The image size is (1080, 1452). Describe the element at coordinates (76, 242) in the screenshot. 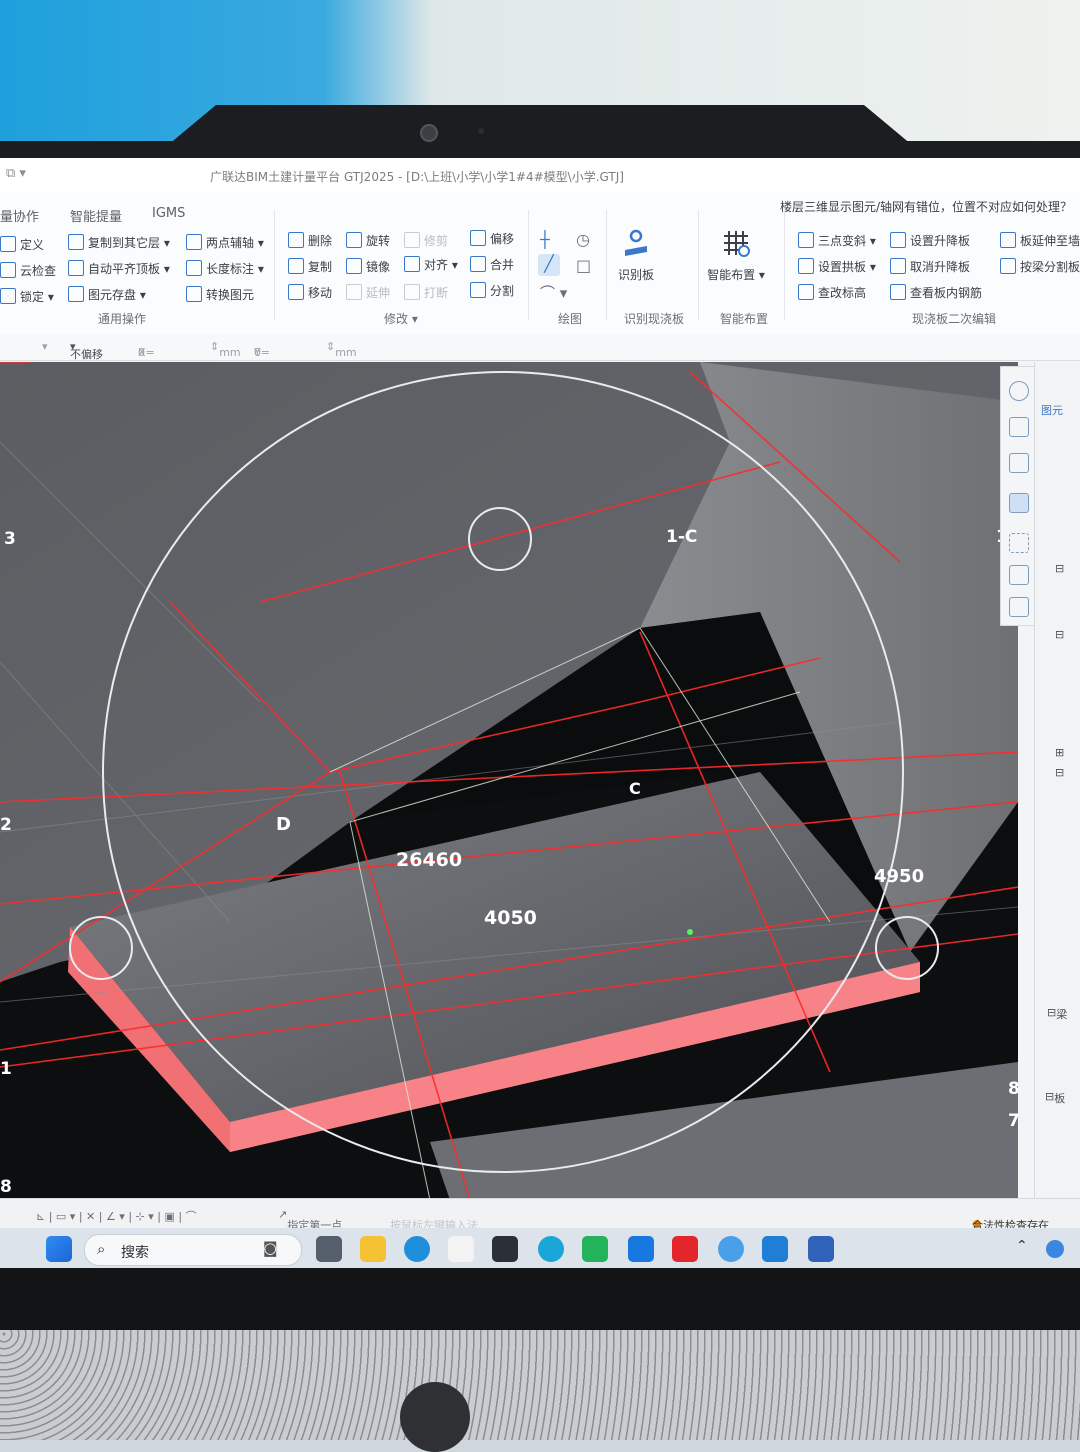

I see `copy-layer-icon` at that location.